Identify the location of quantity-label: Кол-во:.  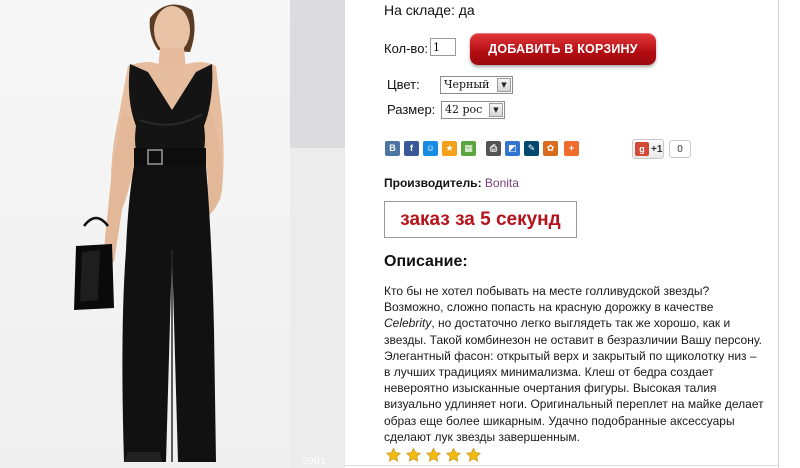
(406, 48).